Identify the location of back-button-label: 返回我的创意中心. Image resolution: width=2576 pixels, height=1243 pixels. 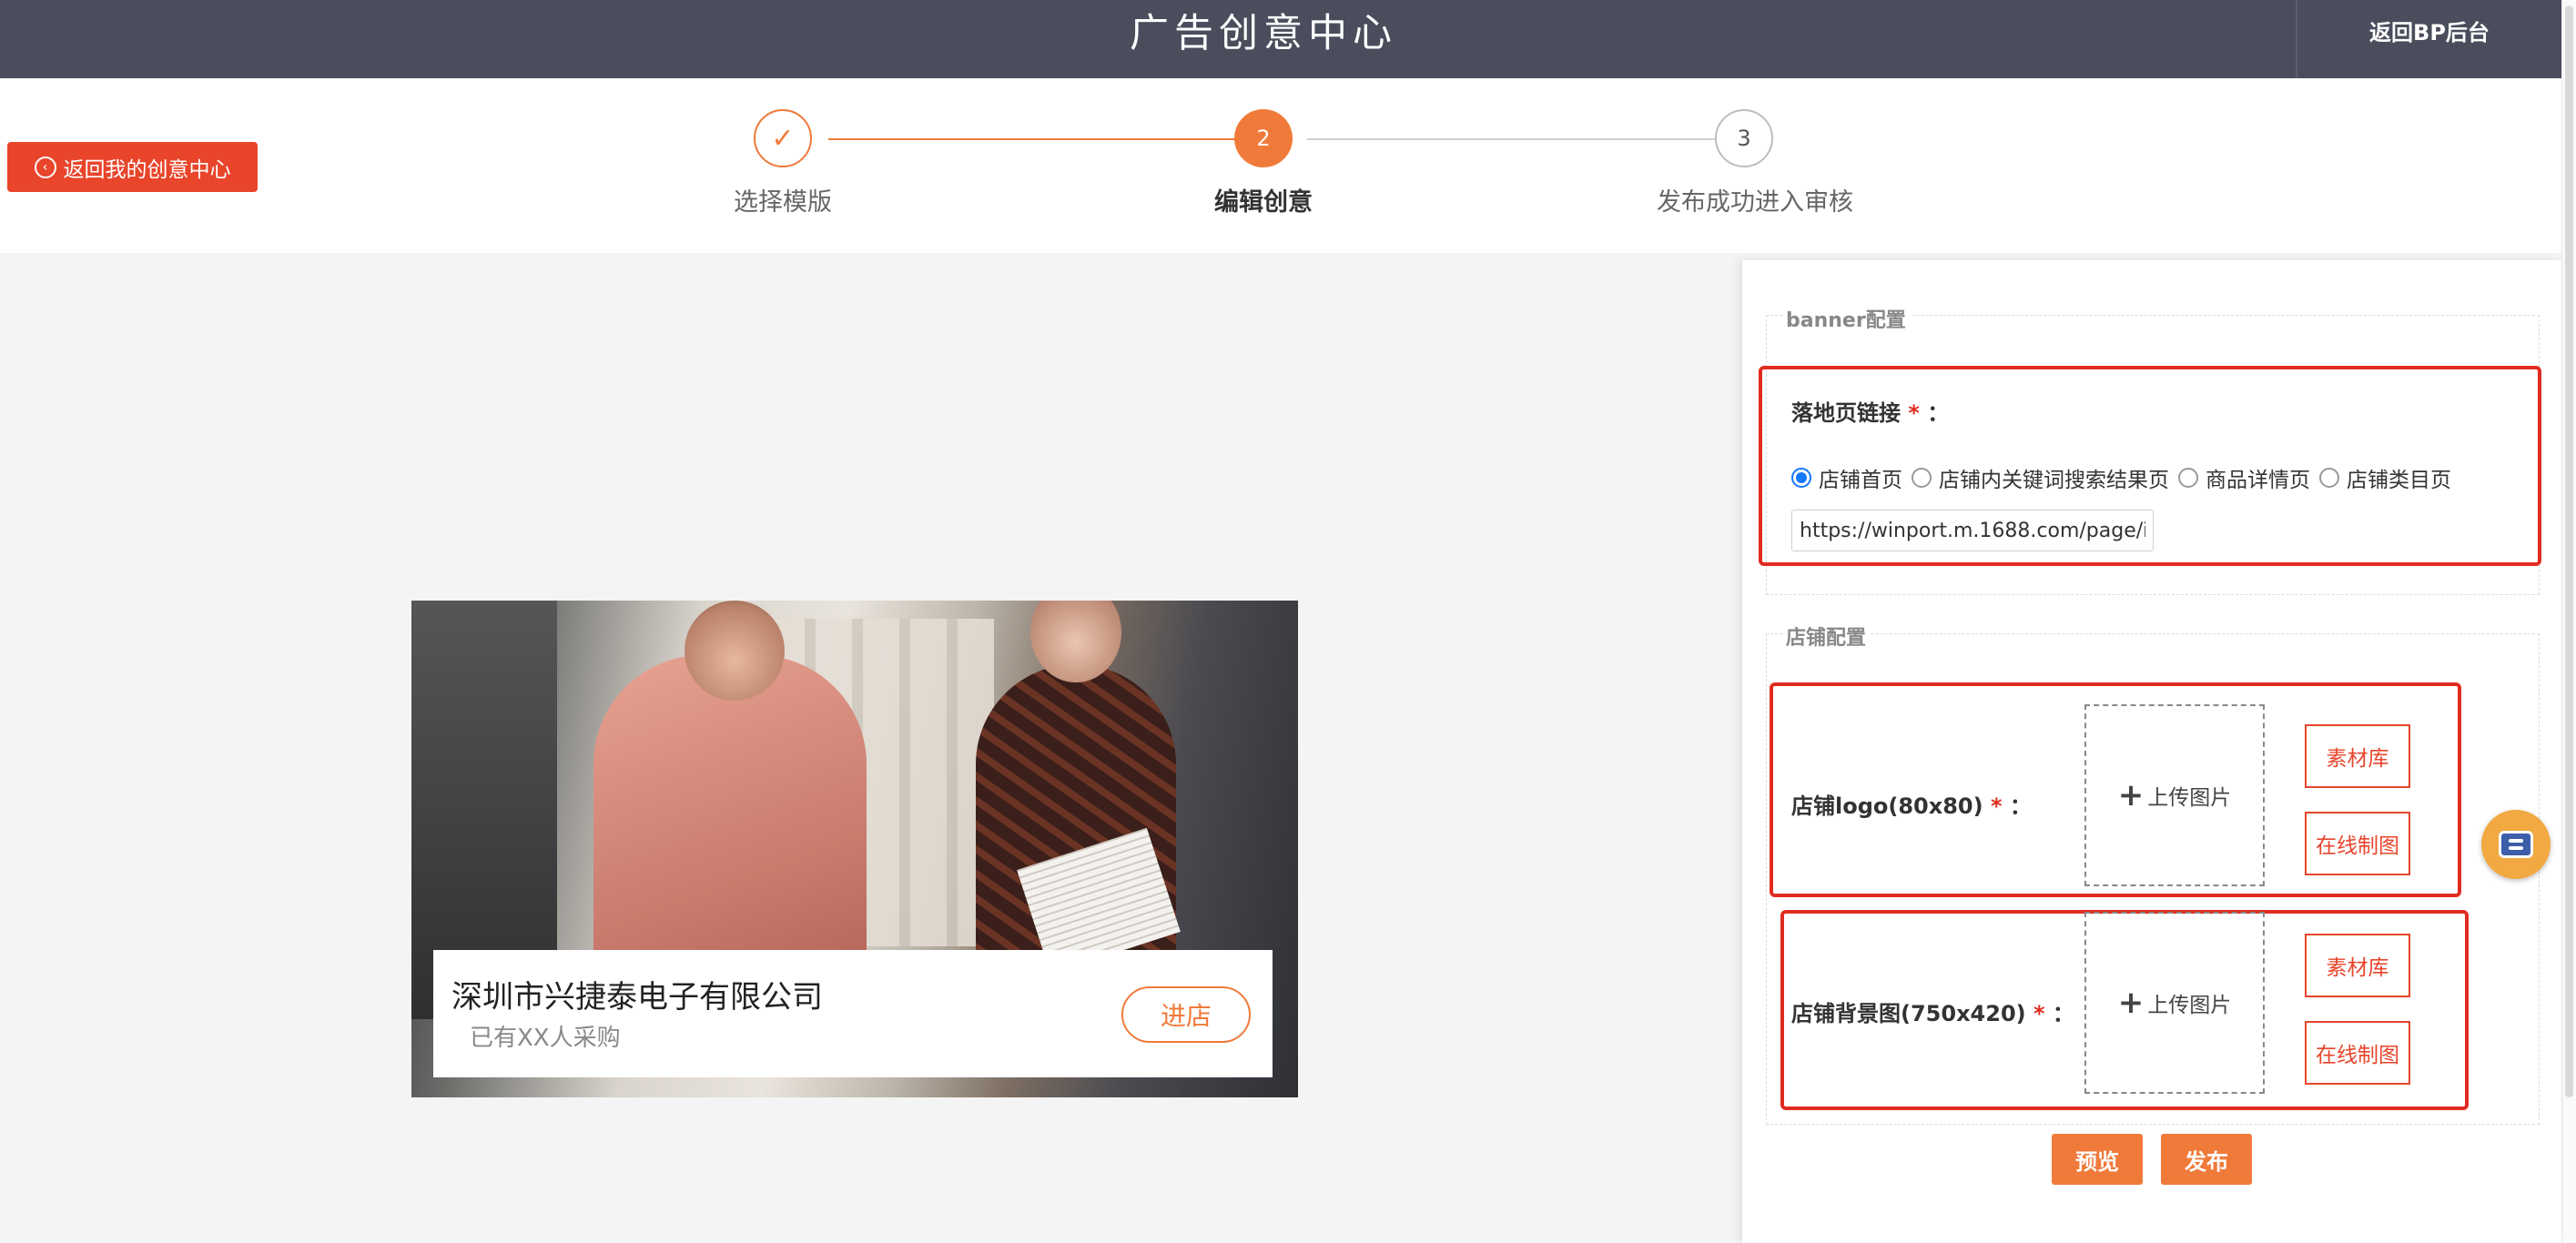
(147, 169).